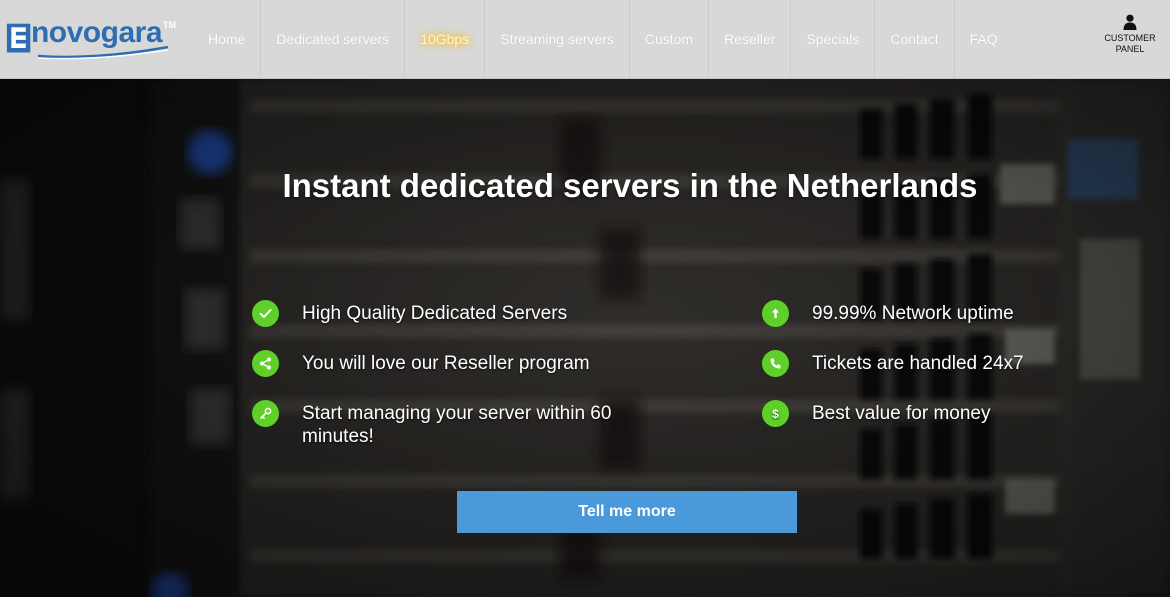 This screenshot has width=1170, height=597. Describe the element at coordinates (446, 363) in the screenshot. I see `feature-text: You will love our Reseller program` at that location.